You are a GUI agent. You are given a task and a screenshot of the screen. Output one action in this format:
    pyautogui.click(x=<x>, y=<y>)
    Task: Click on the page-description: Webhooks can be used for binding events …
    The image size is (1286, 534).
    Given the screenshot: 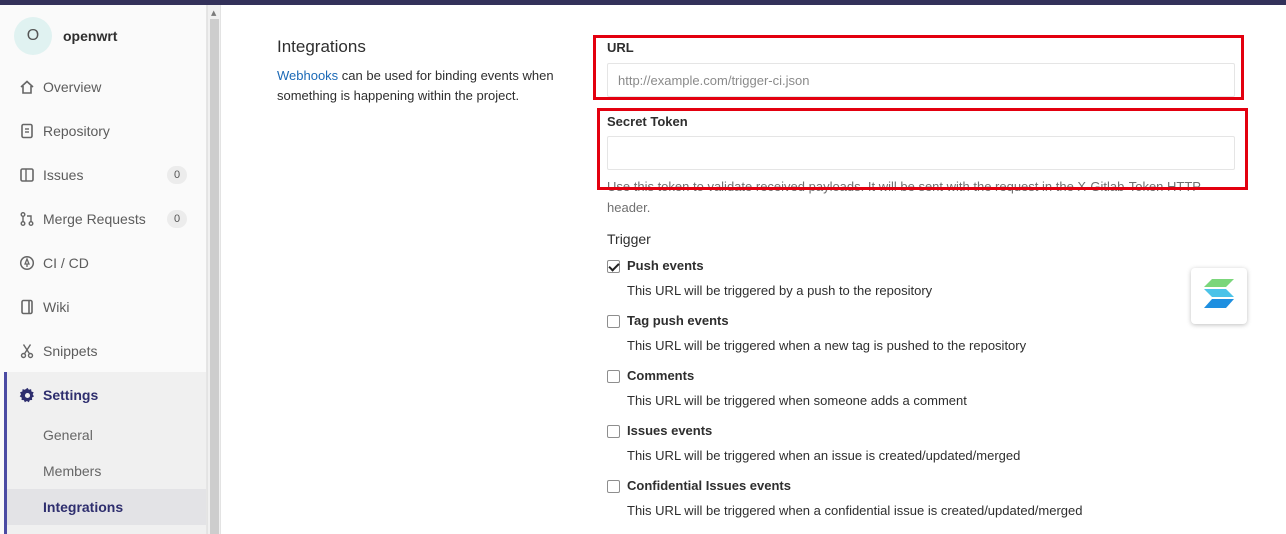 What is the action you would take?
    pyautogui.click(x=432, y=86)
    